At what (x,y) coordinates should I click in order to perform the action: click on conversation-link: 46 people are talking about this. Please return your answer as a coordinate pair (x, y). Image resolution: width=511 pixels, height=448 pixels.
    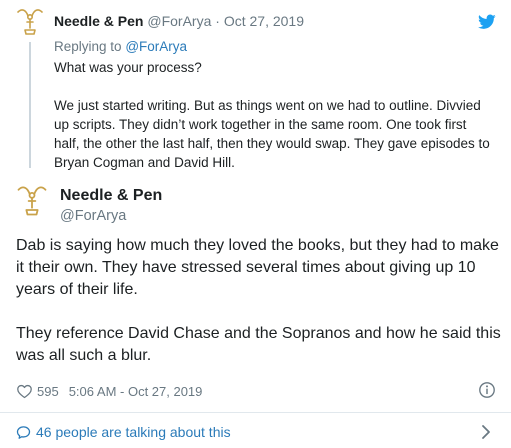
    Looking at the image, I should click on (123, 432).